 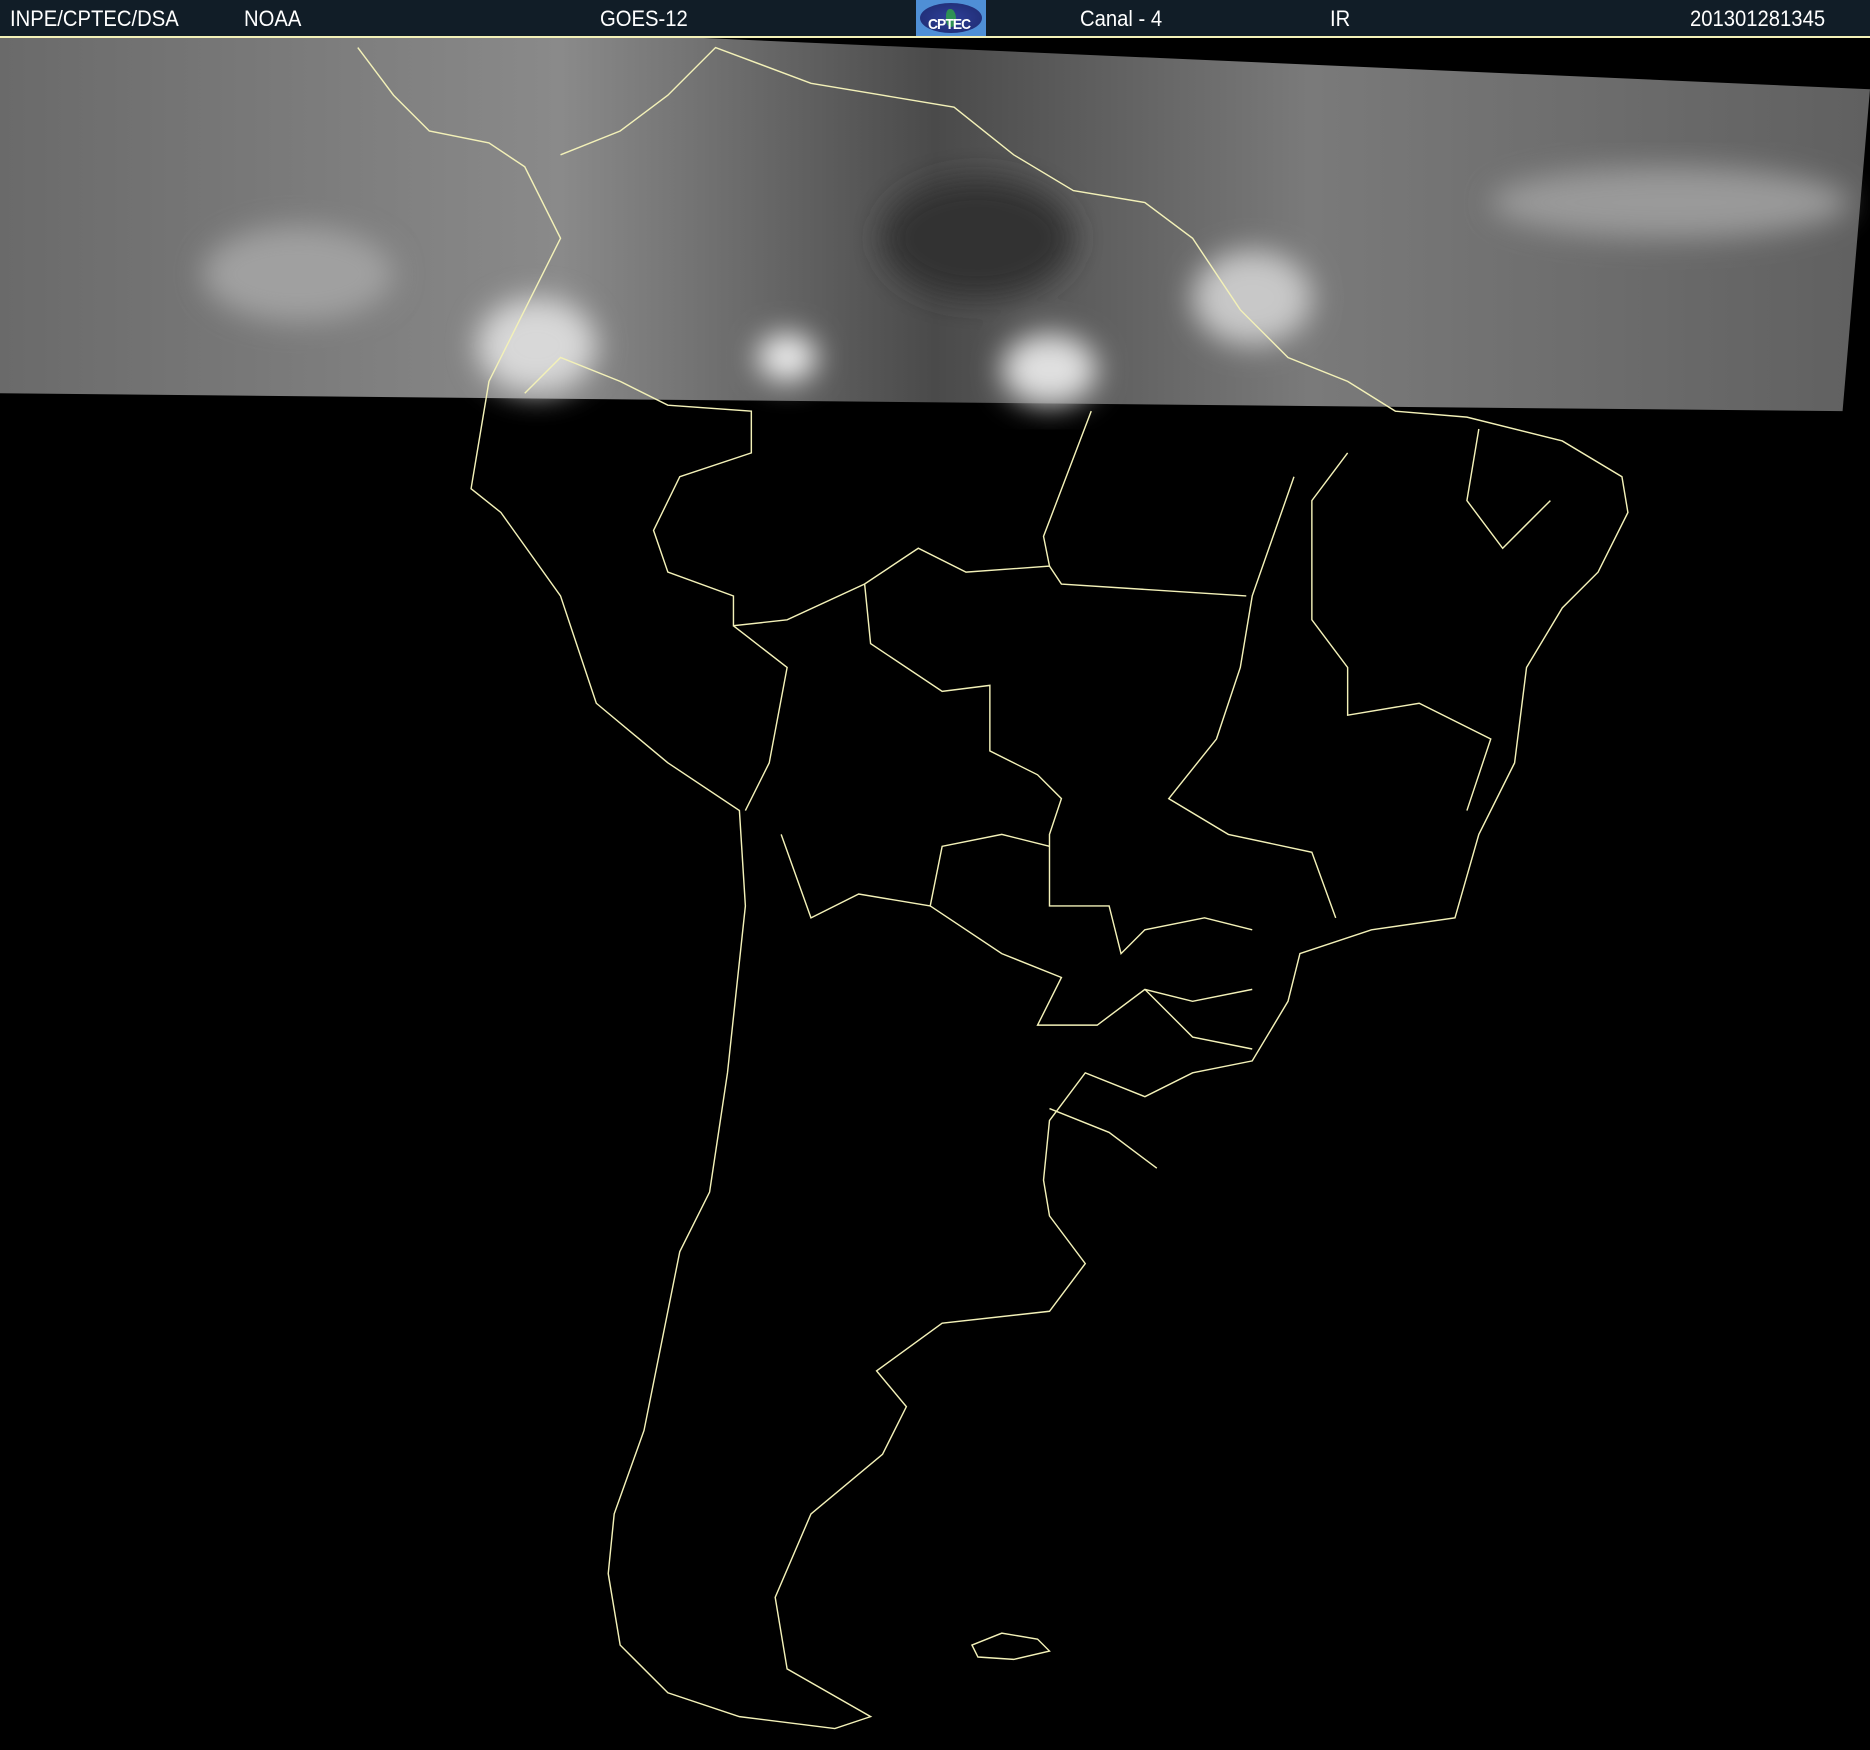 What do you see at coordinates (949, 24) in the screenshot?
I see `logo-text: CPTEC` at bounding box center [949, 24].